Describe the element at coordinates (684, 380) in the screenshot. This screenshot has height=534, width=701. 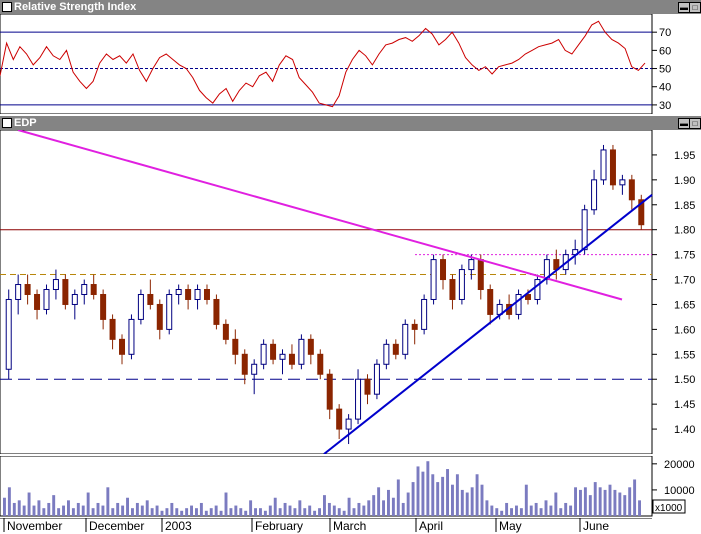
I see `price-tick-label: 1.50` at that location.